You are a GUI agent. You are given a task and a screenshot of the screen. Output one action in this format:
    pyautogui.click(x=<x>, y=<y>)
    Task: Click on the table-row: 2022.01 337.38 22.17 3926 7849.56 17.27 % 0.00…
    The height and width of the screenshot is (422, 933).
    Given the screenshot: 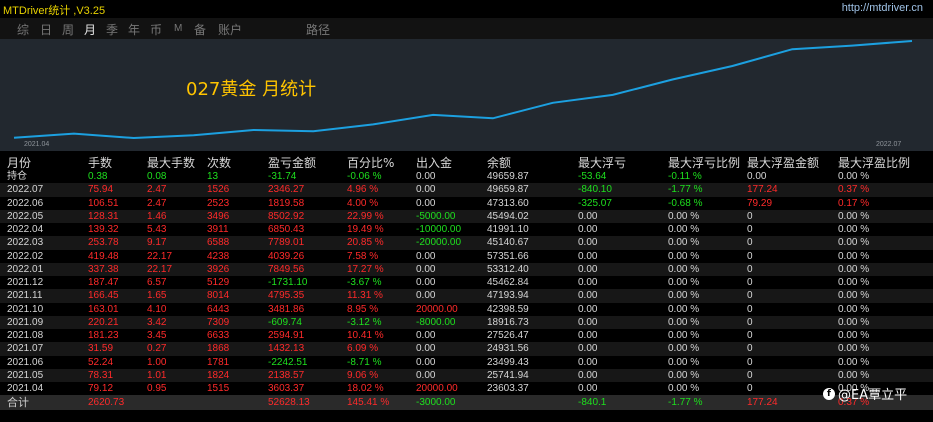 What is the action you would take?
    pyautogui.click(x=466, y=269)
    